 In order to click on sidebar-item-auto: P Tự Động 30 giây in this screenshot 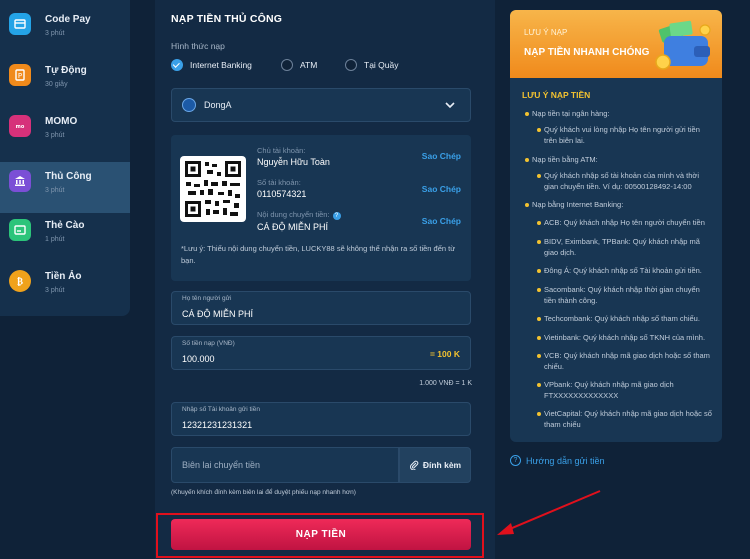, I will do `click(65, 81)`.